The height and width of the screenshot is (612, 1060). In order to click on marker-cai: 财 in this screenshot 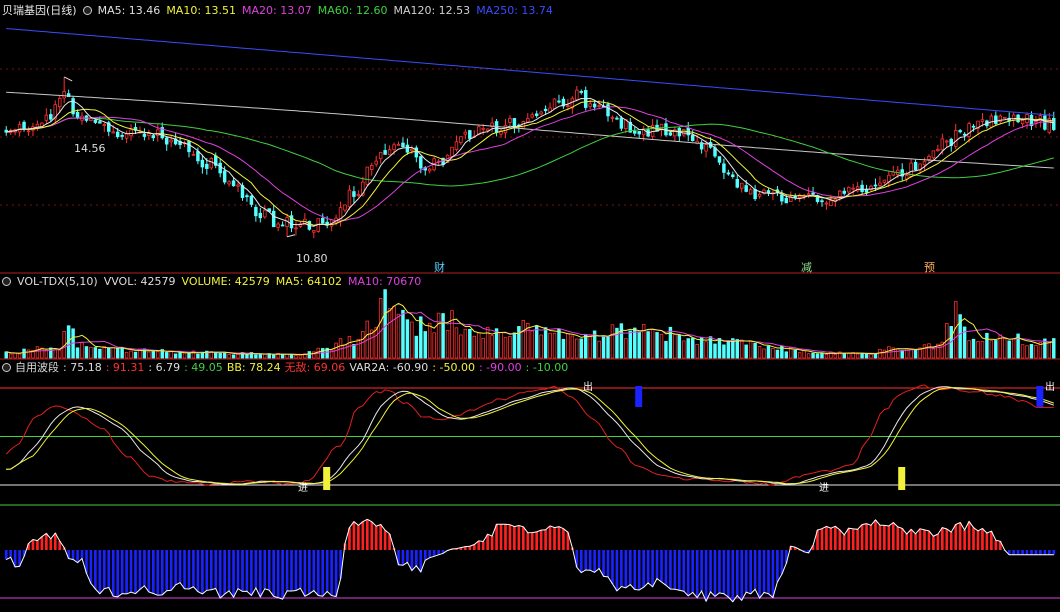, I will do `click(439, 267)`.